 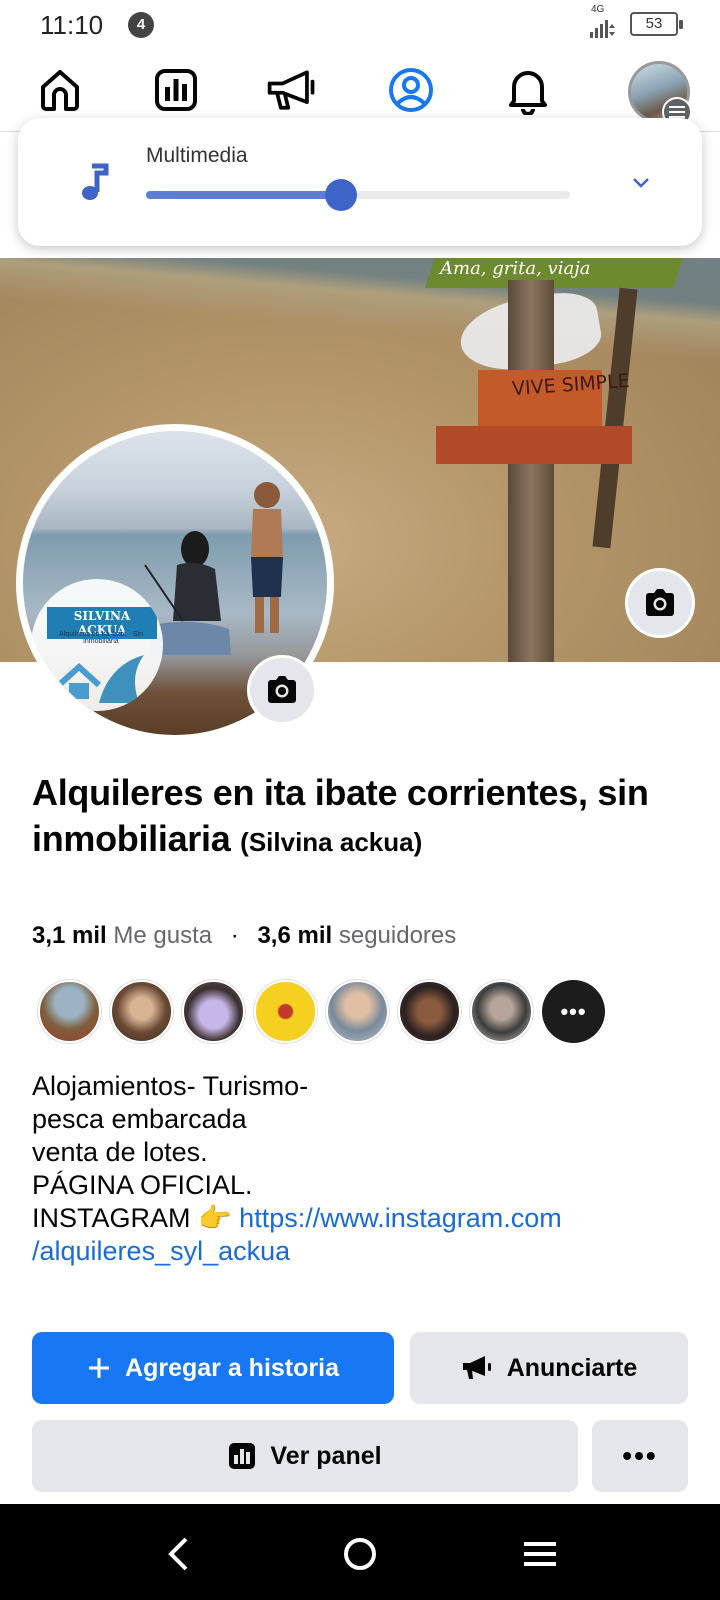 I want to click on profile-icon, so click(x=411, y=90).